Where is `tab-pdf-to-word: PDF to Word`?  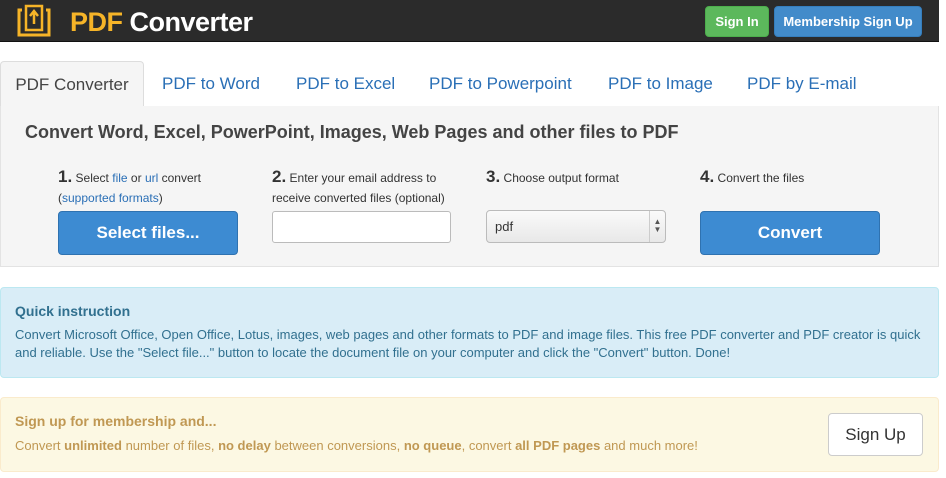 tab-pdf-to-word: PDF to Word is located at coordinates (211, 84).